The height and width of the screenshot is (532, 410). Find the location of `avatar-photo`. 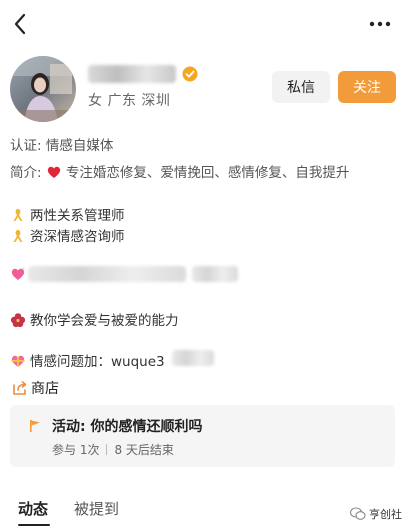

avatar-photo is located at coordinates (43, 89).